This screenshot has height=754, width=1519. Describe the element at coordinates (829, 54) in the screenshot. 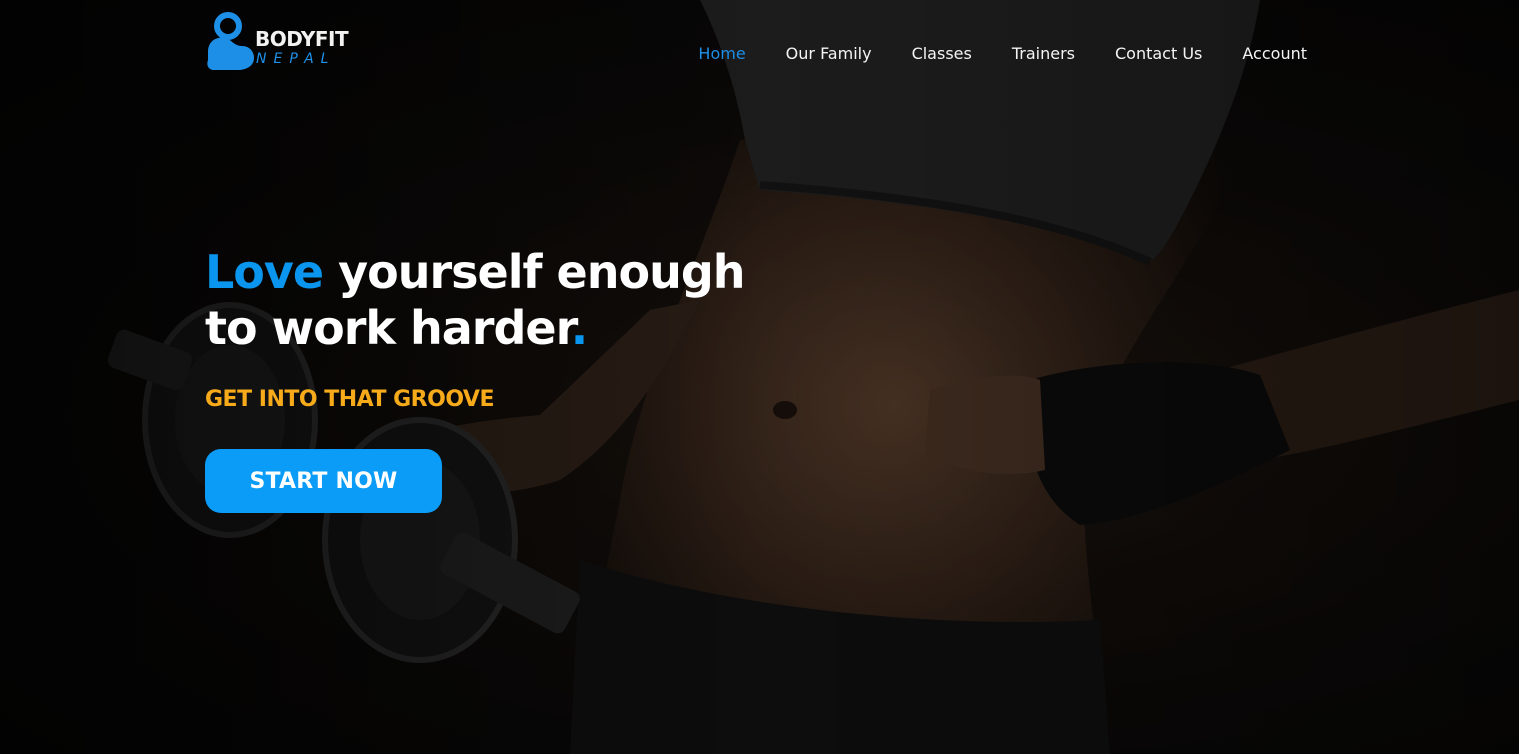

I see `nav-link-our-family: Our Family` at that location.